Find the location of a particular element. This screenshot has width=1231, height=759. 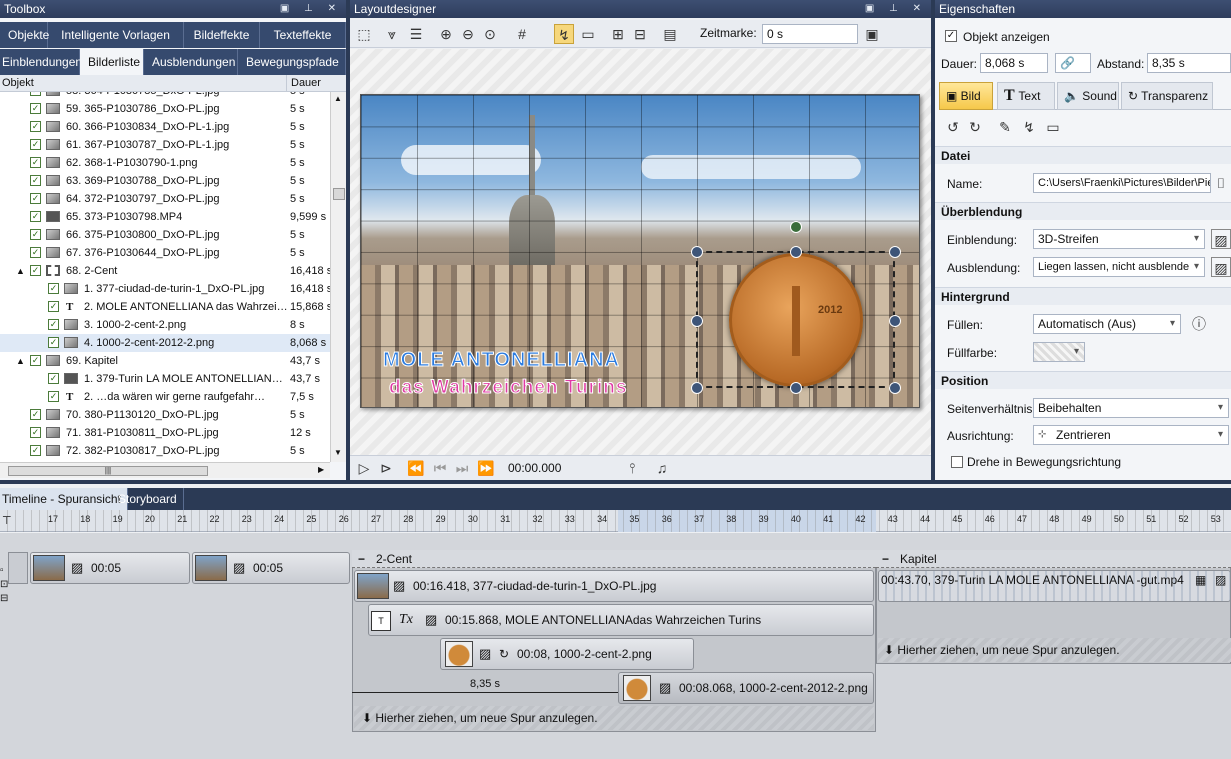

einblendung-select: 3D-Streifen is located at coordinates (1119, 239).